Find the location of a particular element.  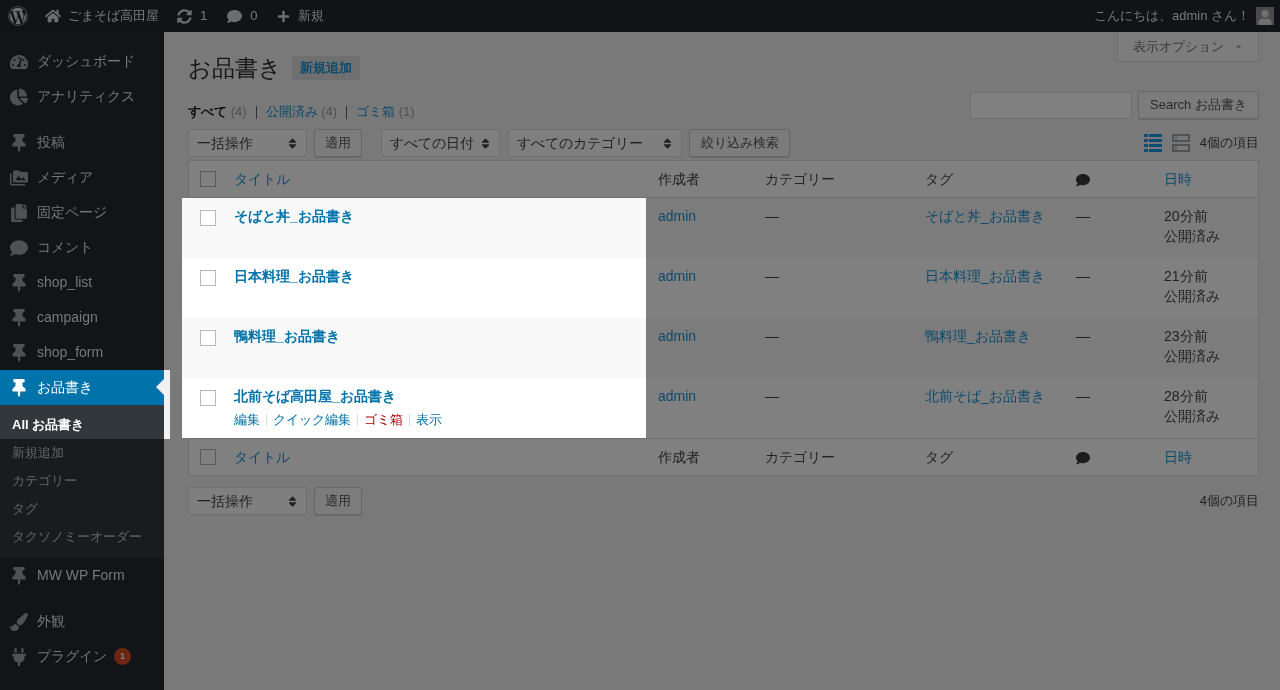

category-filter-select: すべてのカテゴリー is located at coordinates (595, 143).